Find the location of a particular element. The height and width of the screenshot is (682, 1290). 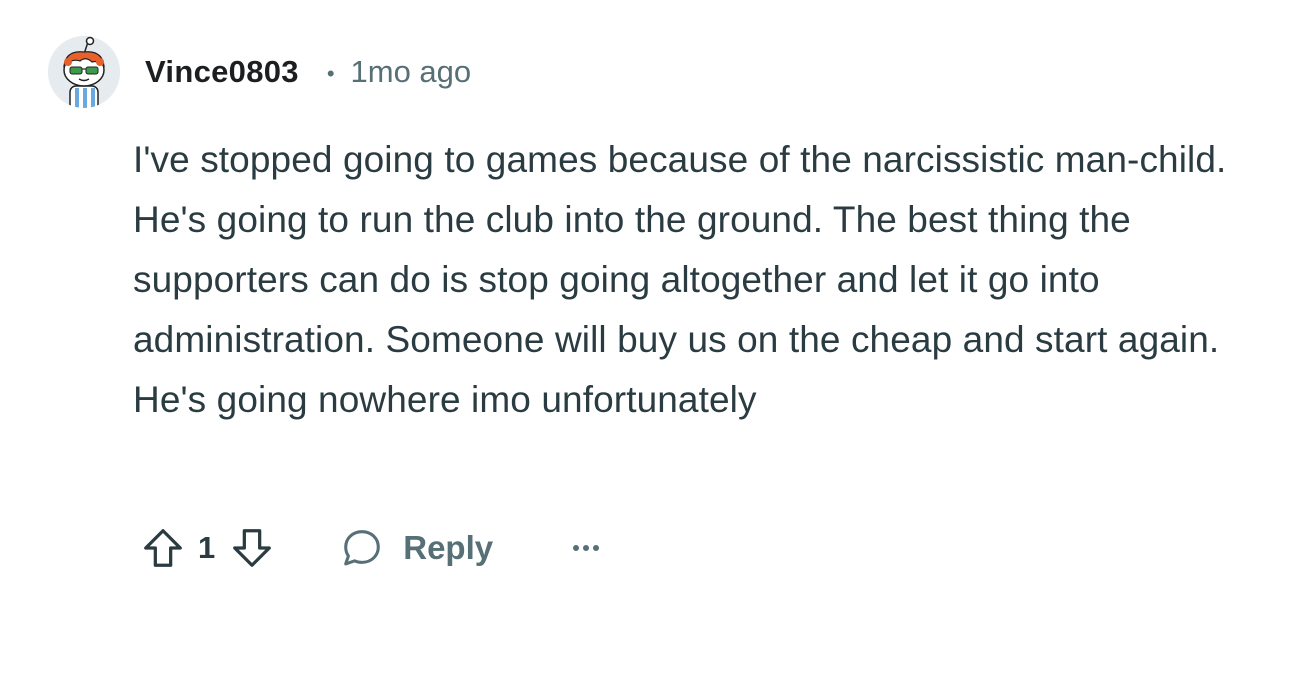

snoo-avatar-icon is located at coordinates (84, 72).